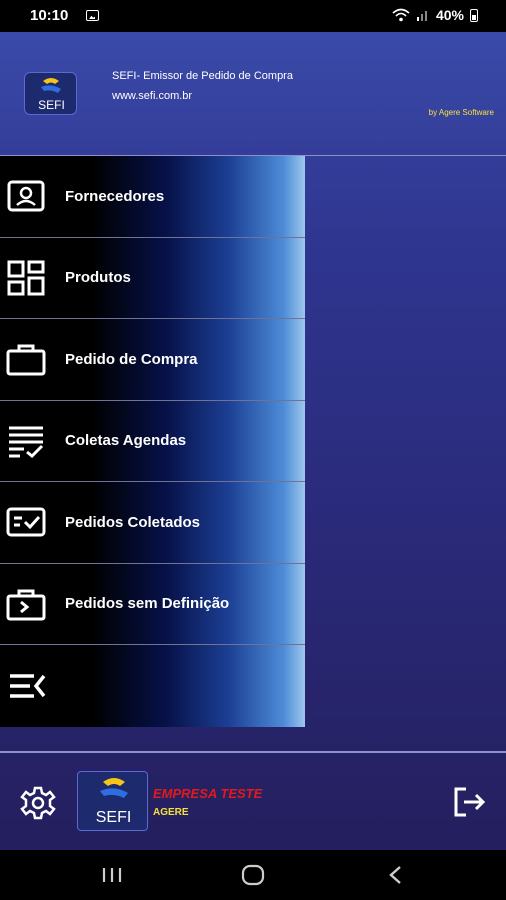  Describe the element at coordinates (202, 76) in the screenshot. I see `app-title: SEFI- Emissor de Pedido de Compra` at that location.